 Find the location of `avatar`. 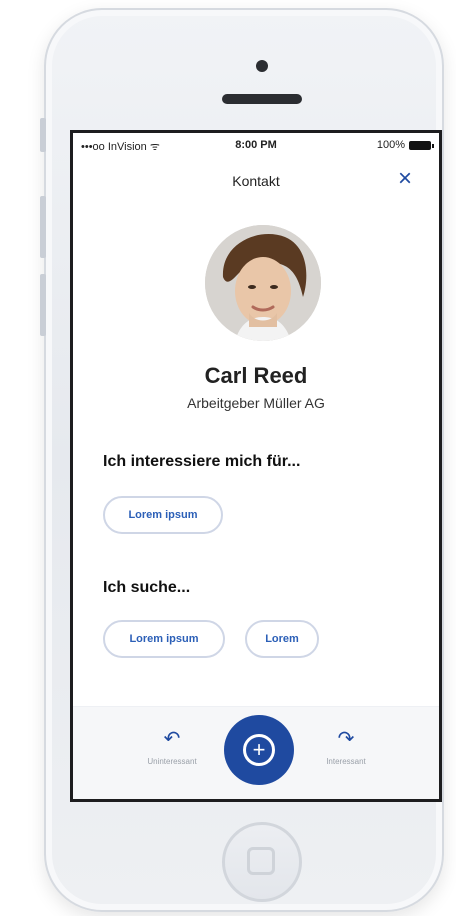

avatar is located at coordinates (263, 283).